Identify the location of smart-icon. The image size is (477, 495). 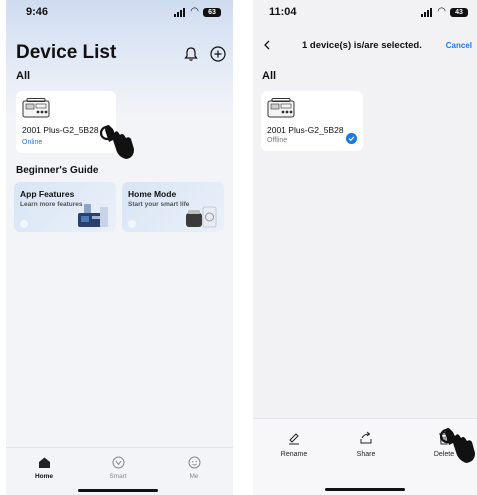
(118, 462).